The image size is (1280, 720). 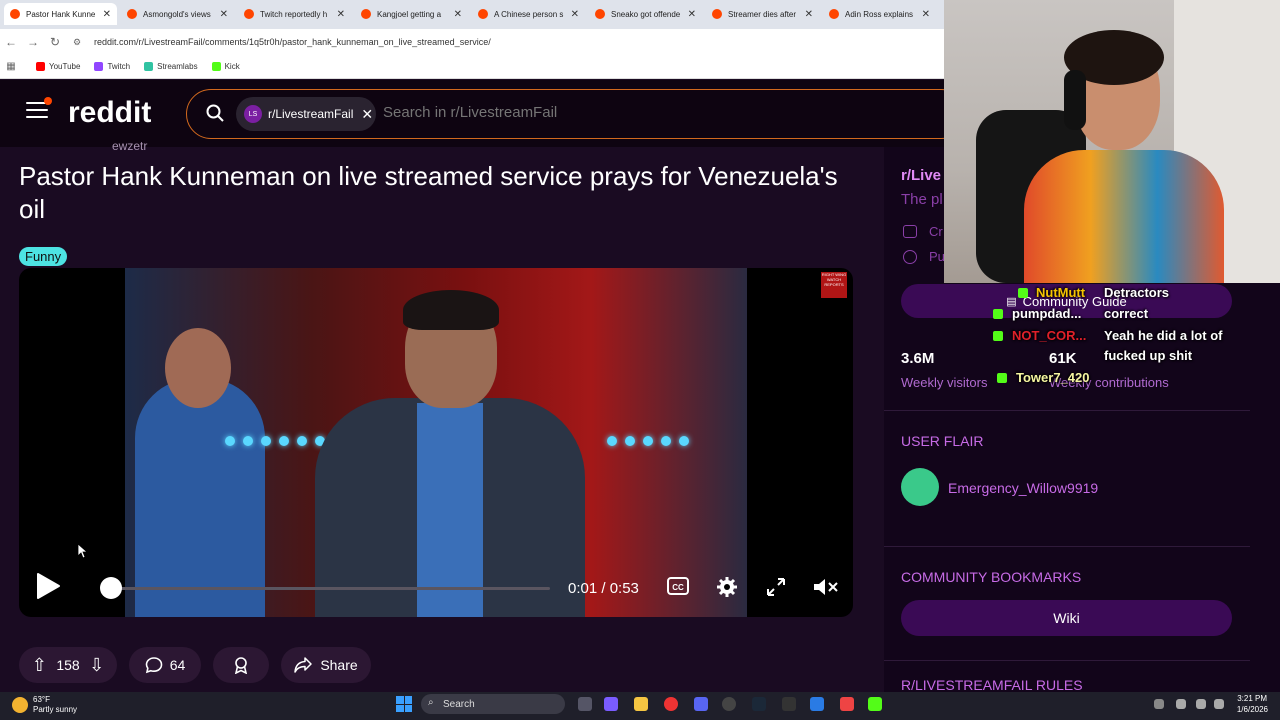 What do you see at coordinates (11, 66) in the screenshot?
I see `apps-icon: ▦` at bounding box center [11, 66].